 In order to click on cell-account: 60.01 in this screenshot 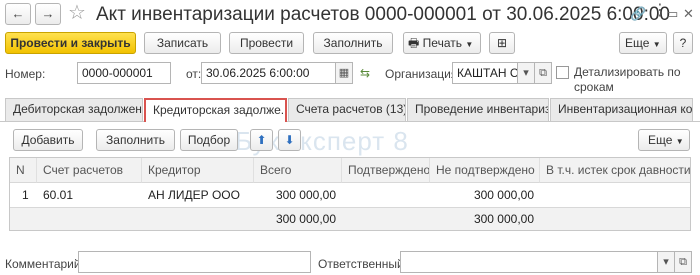, I will do `click(58, 195)`.